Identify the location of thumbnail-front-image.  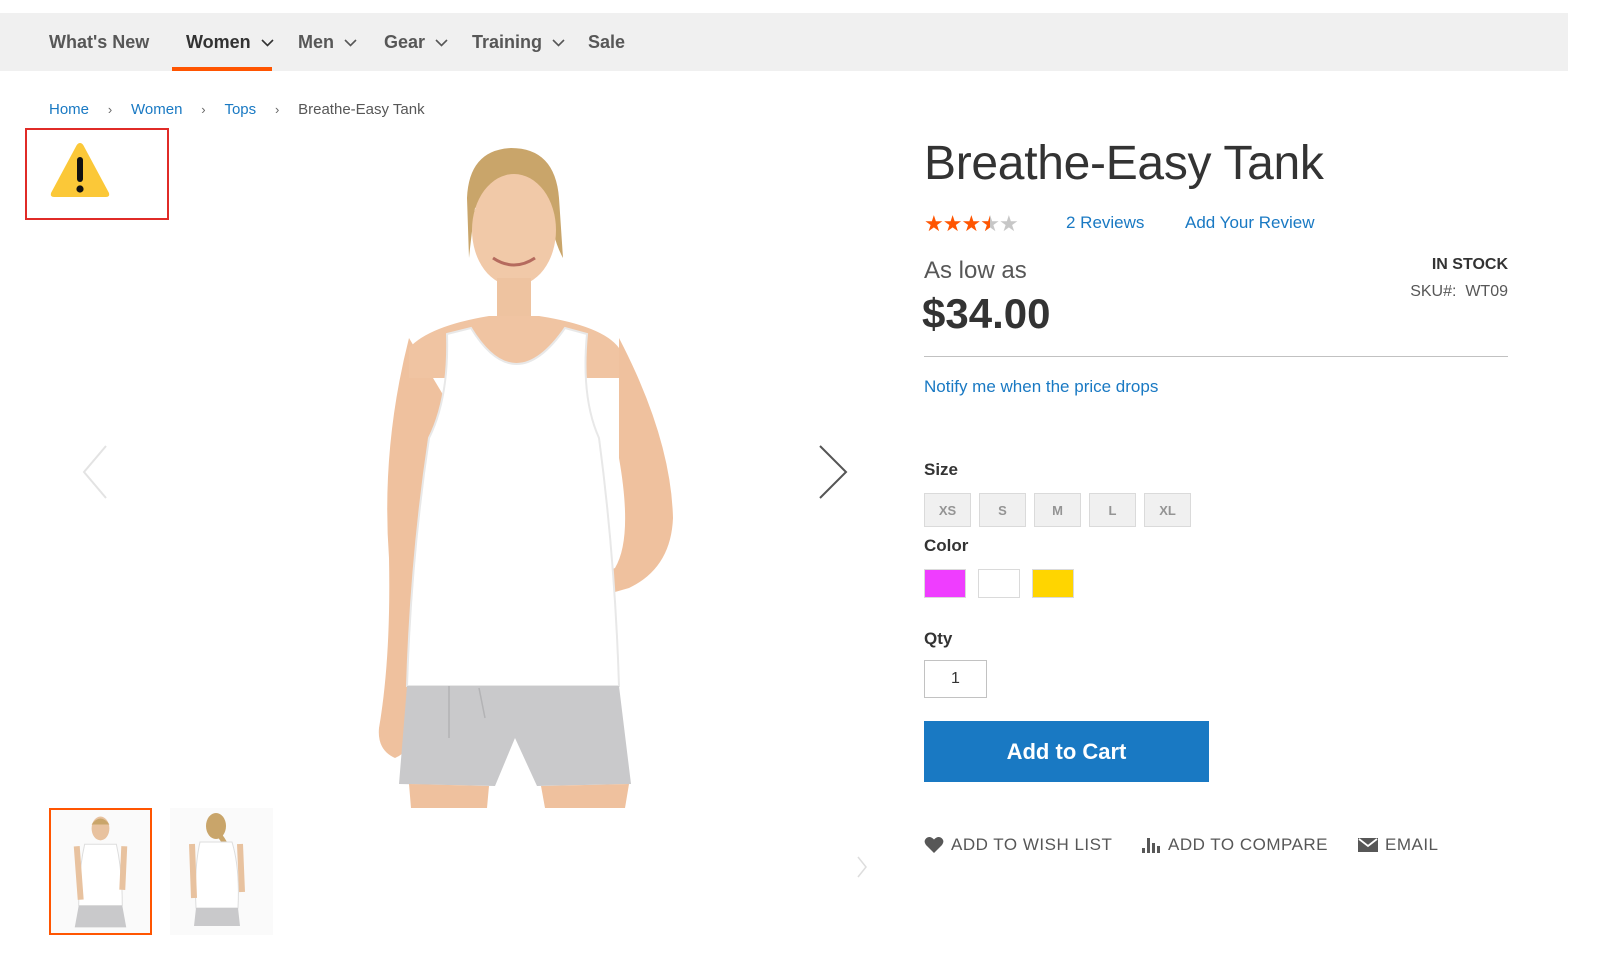
(100, 872).